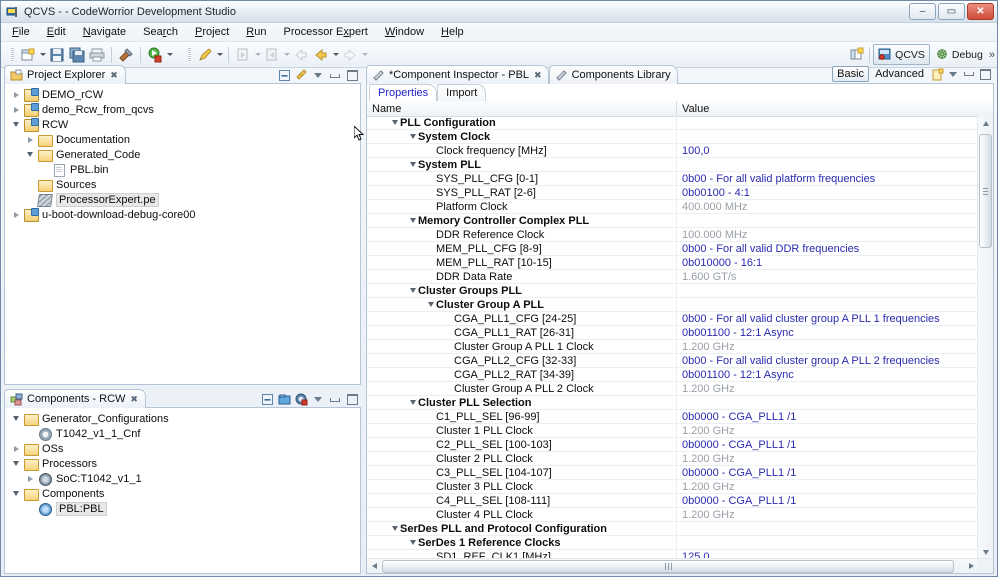 The width and height of the screenshot is (998, 577). Describe the element at coordinates (827, 235) in the screenshot. I see `row-value-cell: 100.000 MHz` at that location.